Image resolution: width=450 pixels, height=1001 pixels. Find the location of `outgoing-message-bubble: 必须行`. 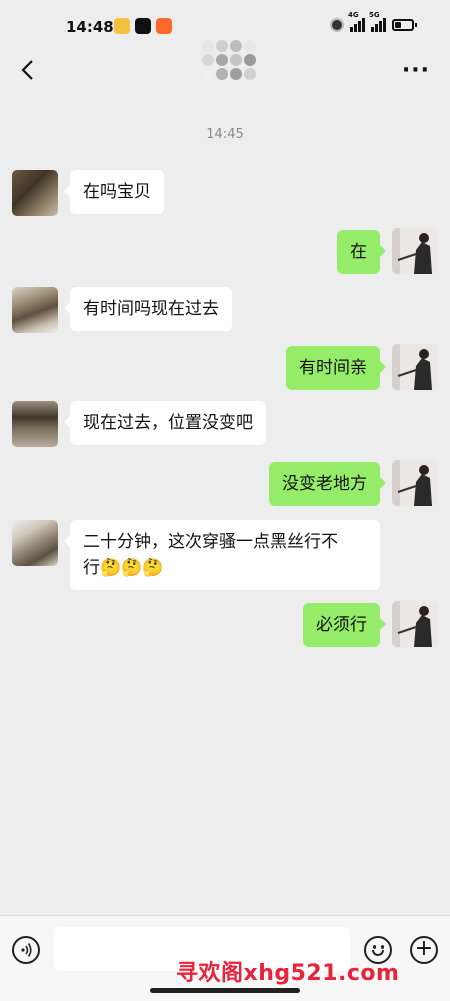

outgoing-message-bubble: 必须行 is located at coordinates (344, 625).